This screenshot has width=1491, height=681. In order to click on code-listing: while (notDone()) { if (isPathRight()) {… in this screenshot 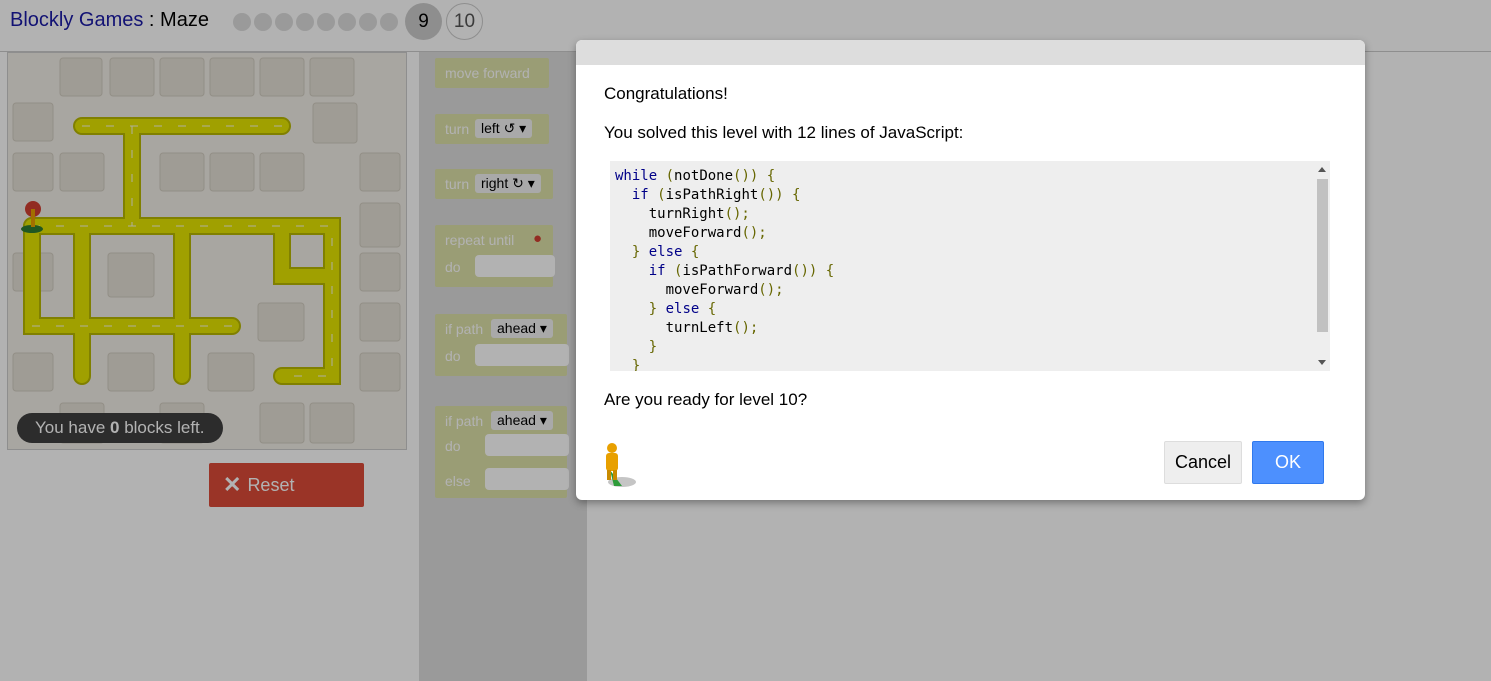, I will do `click(970, 266)`.